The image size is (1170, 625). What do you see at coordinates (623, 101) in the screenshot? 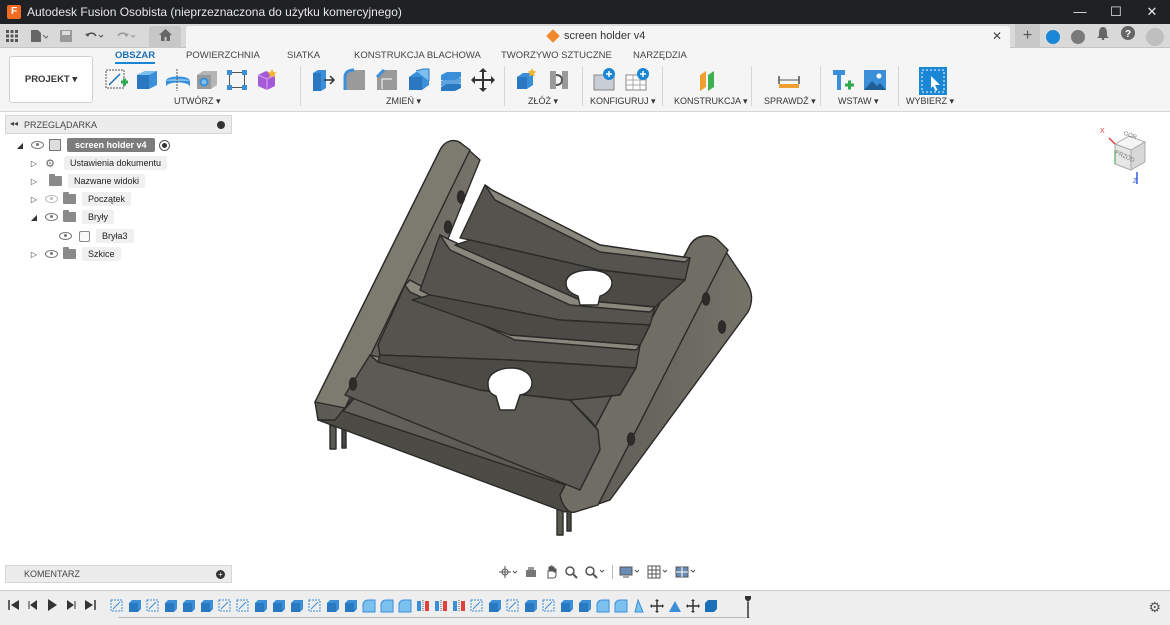
I see `configure-group-label: KONFIGURUJ ▾` at bounding box center [623, 101].